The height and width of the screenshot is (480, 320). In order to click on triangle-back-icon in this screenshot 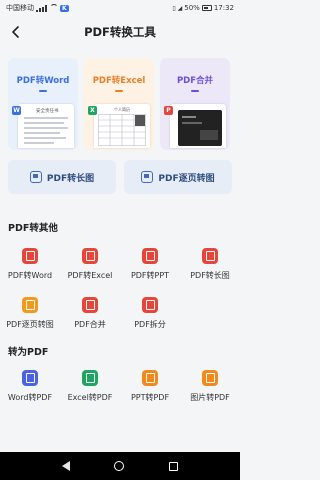, I will do `click(66, 466)`.